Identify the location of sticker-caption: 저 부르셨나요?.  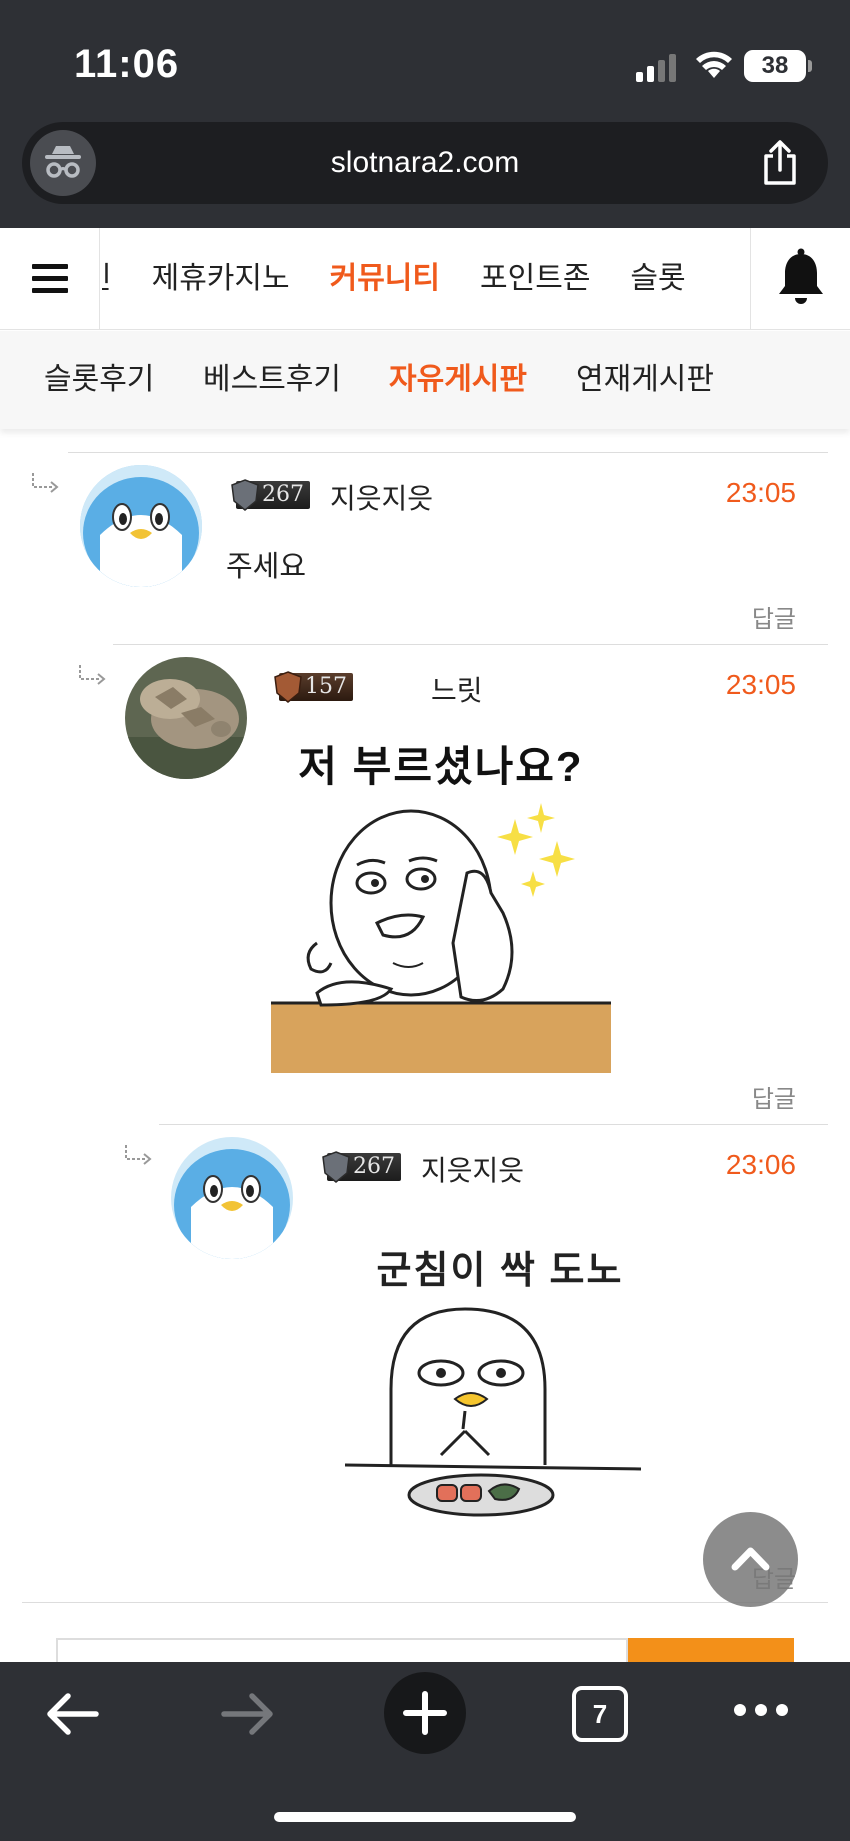
(441, 766).